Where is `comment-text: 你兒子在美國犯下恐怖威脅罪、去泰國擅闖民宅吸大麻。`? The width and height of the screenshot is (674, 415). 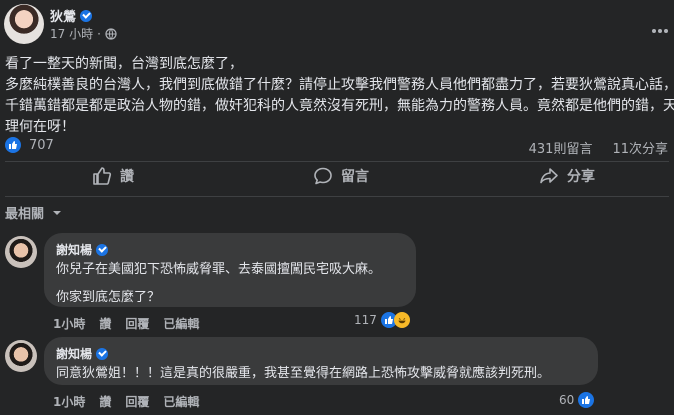 comment-text: 你兒子在美國犯下恐怖威脅罪、去泰國擅闖民宅吸大麻。 is located at coordinates (219, 269).